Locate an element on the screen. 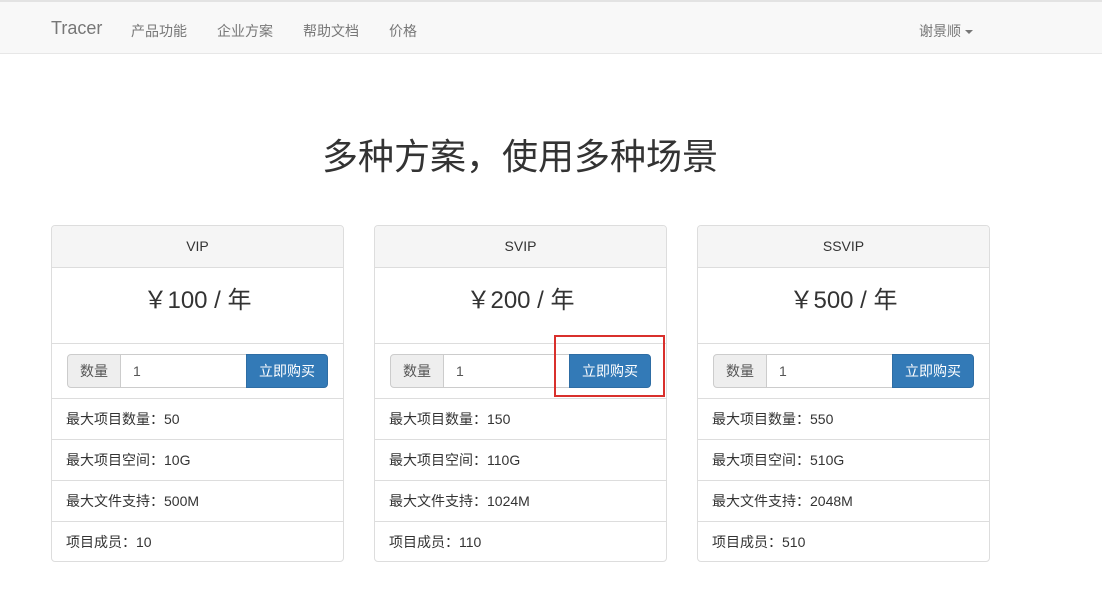 This screenshot has height=601, width=1102. feature-max-space: 最大项目空间：510G is located at coordinates (843, 460).